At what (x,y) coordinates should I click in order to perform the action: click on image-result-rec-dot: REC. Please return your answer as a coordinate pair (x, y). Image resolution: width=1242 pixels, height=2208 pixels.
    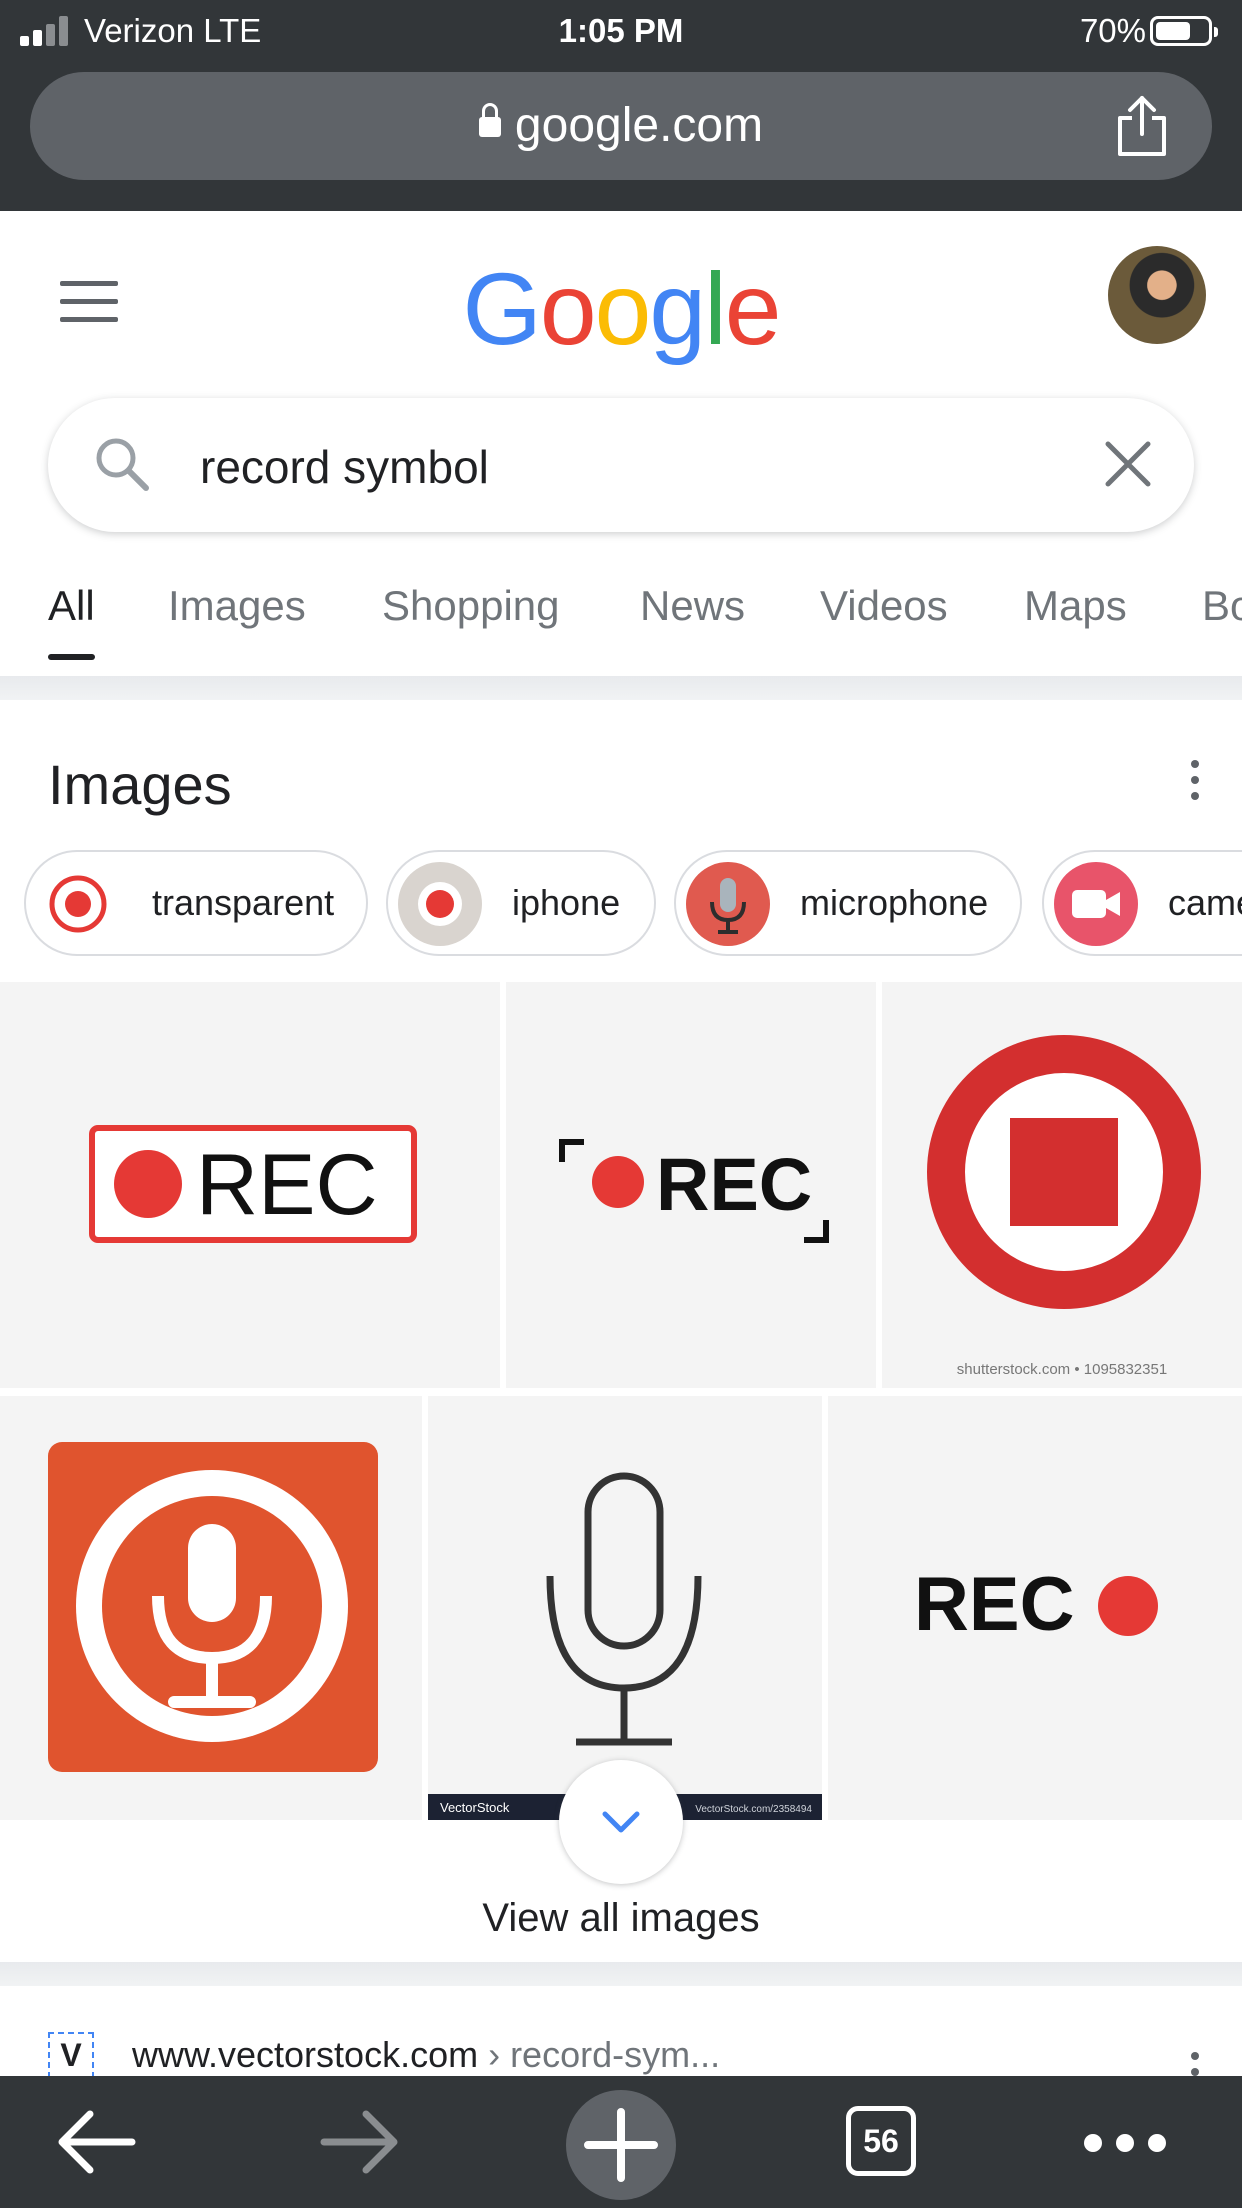
    Looking at the image, I should click on (1035, 1608).